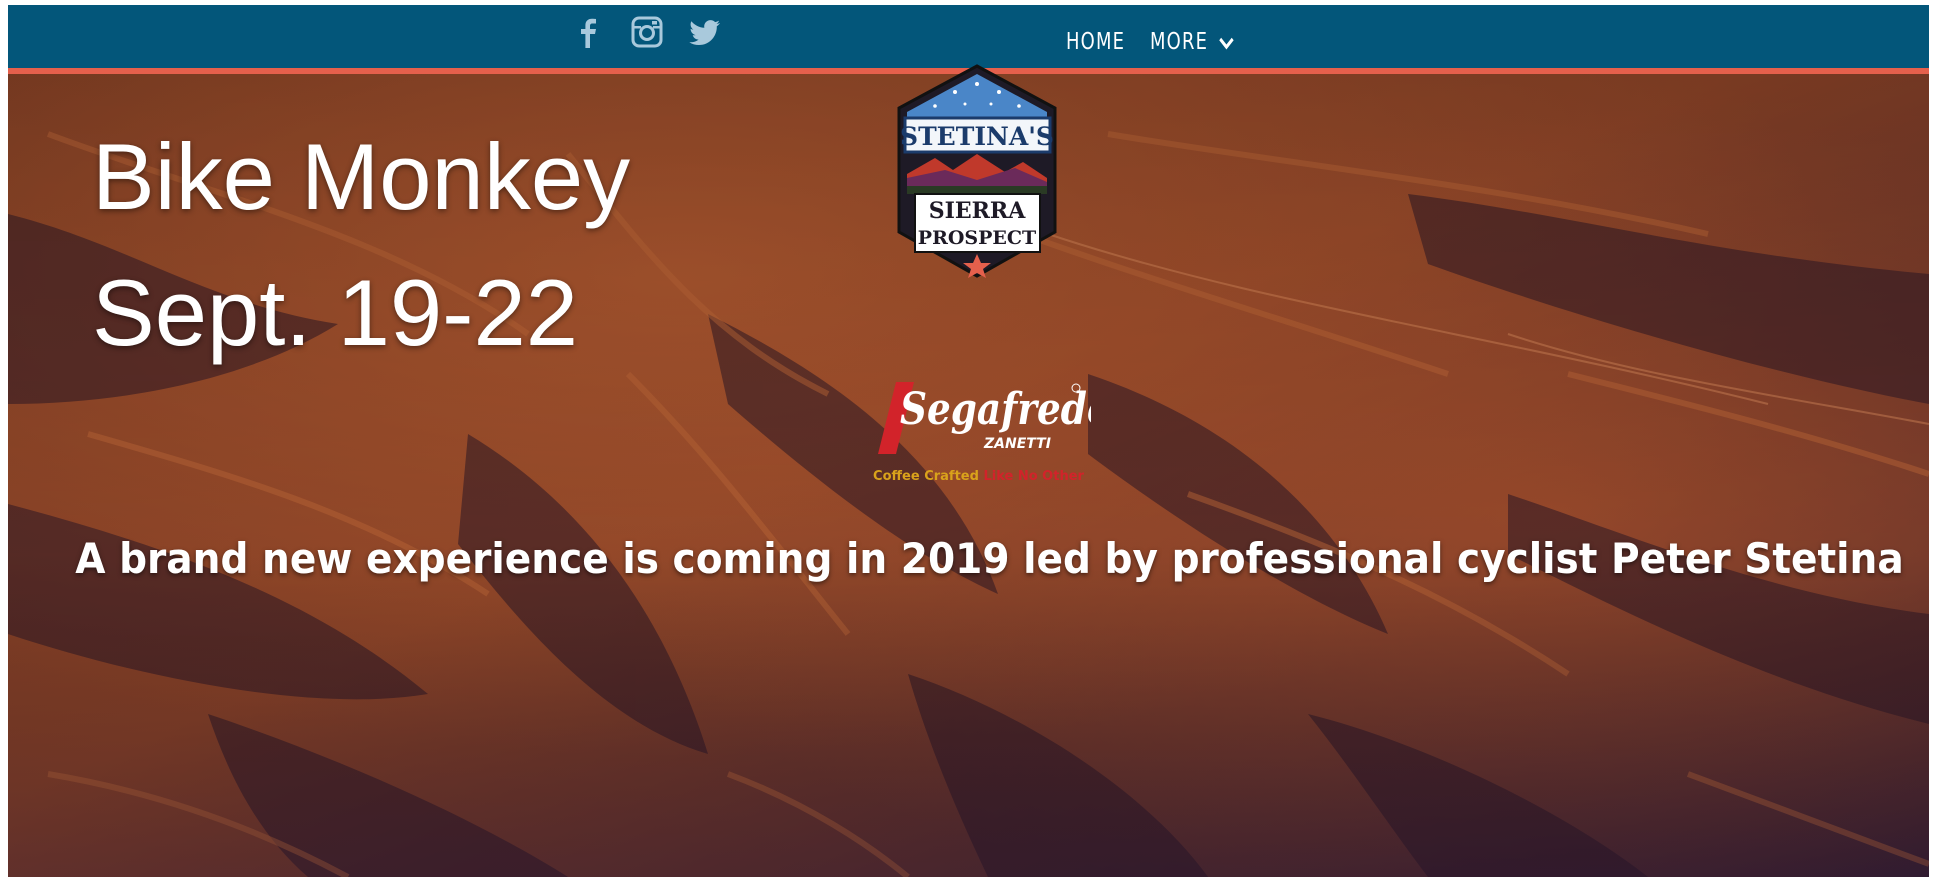 This screenshot has height=877, width=1937. I want to click on nav-home-link: HOME, so click(1095, 42).